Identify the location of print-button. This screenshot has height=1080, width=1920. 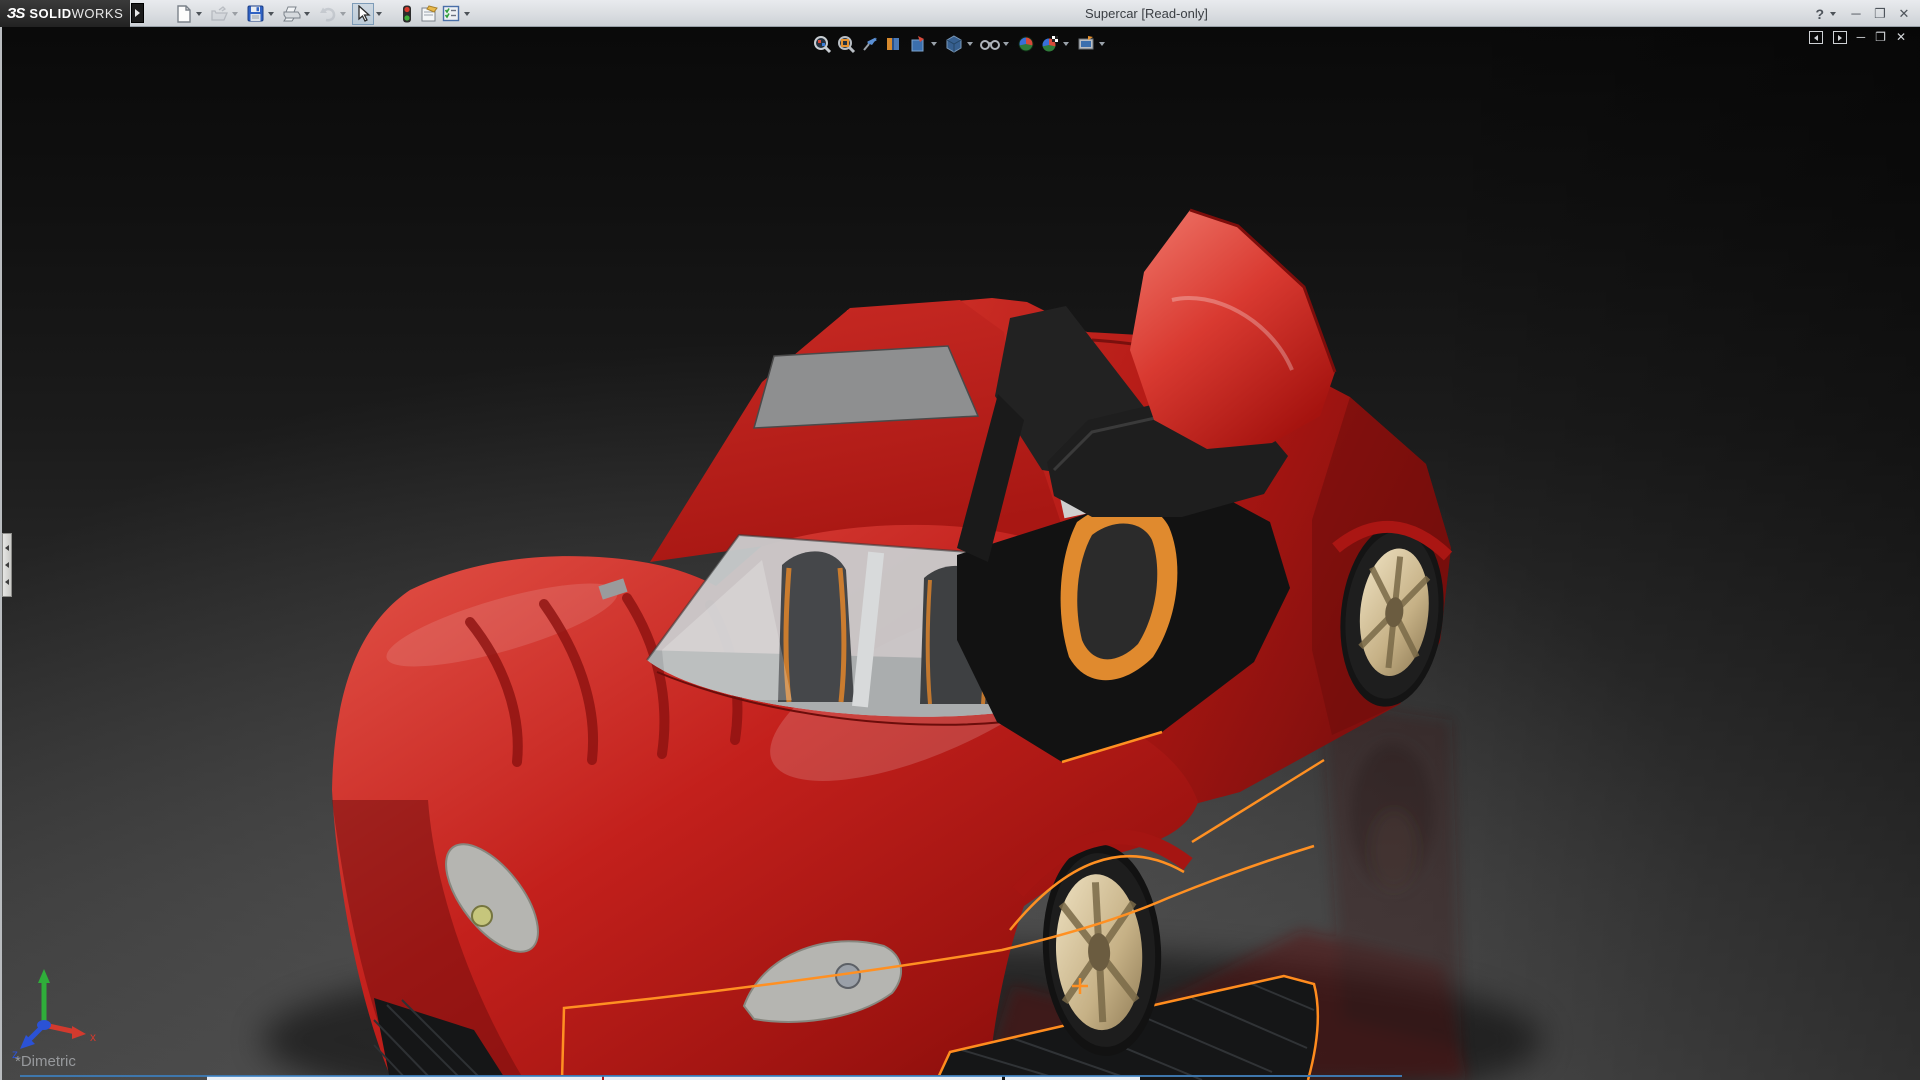
(291, 14).